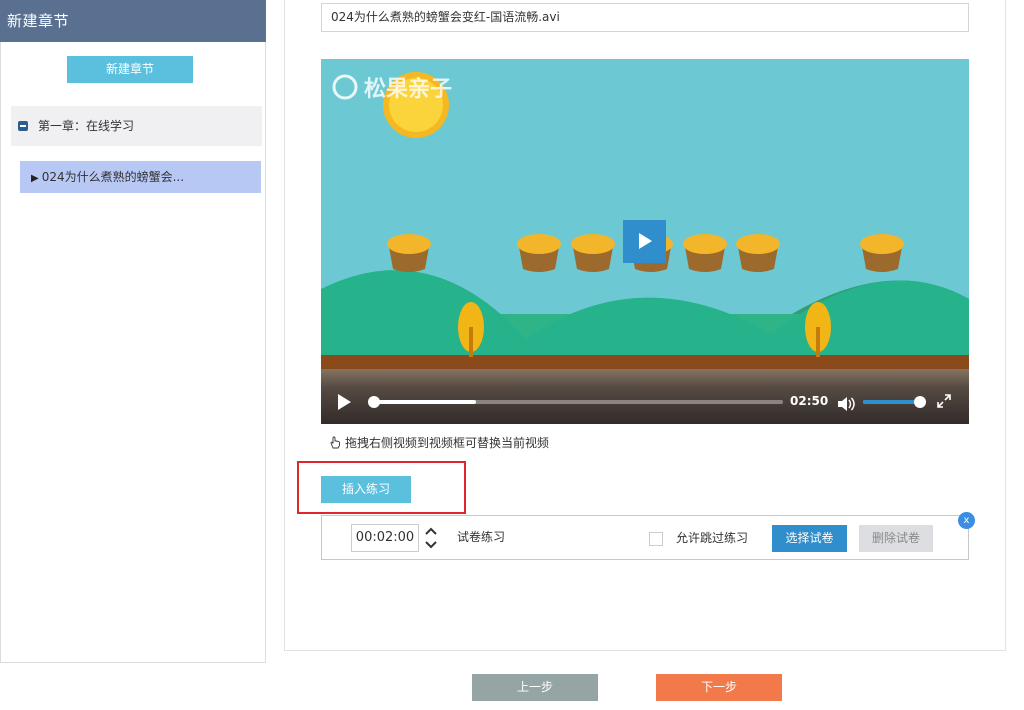  What do you see at coordinates (645, 537) in the screenshot?
I see `exercise-item: 00:02:00 试卷练习 允许跳过练习 选择试卷 删除试卷` at bounding box center [645, 537].